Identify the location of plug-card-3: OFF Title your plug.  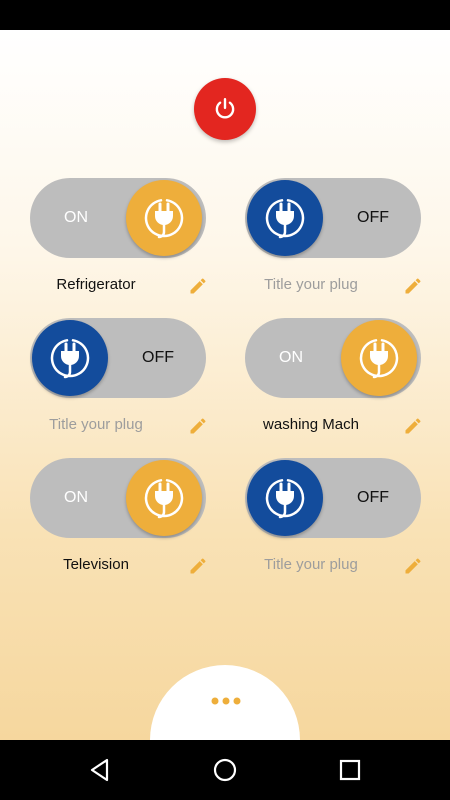
(118, 378).